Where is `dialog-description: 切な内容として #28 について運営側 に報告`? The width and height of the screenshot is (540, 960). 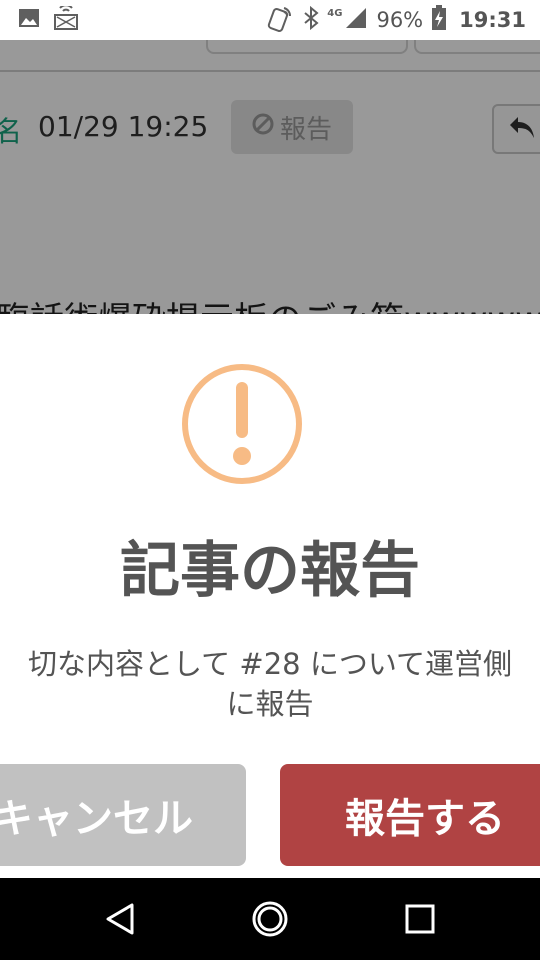 dialog-description: 切な内容として #28 について運営側 に報告 is located at coordinates (270, 684).